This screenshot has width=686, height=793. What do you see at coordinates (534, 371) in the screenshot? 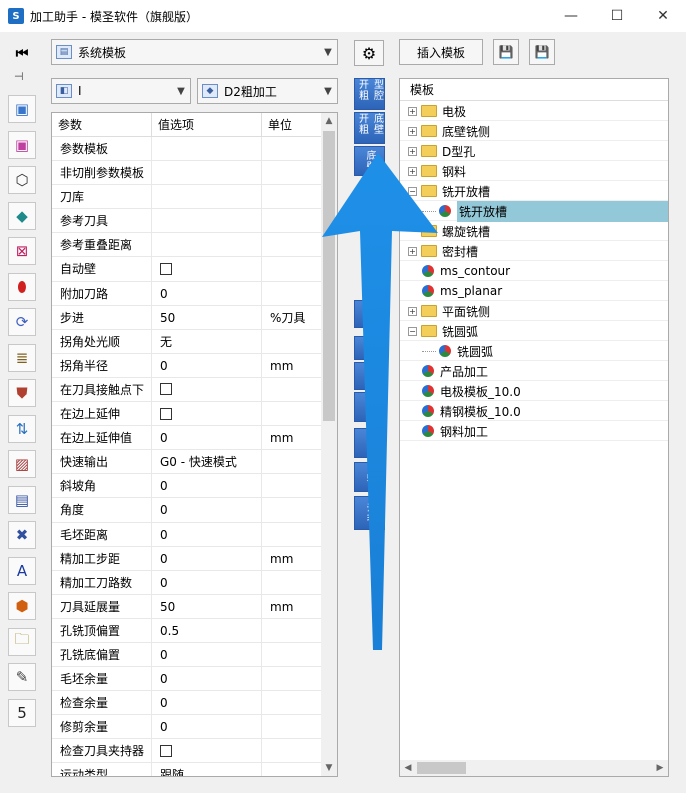
I see `tree-row: 产品加工` at bounding box center [534, 371].